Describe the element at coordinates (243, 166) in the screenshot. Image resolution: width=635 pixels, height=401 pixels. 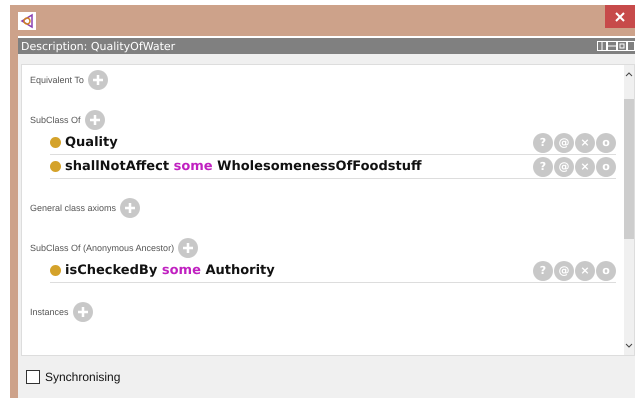
I see `axiom-text: shallNotAffect some WholesomenessOfFoodstuff` at that location.